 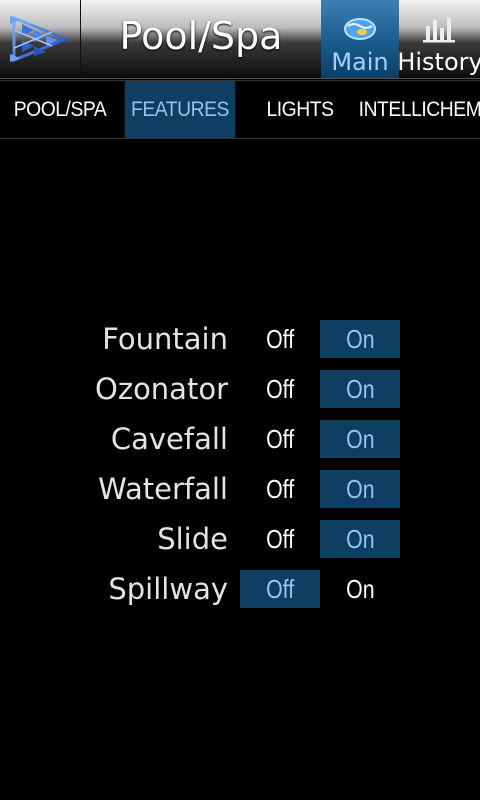 I want to click on feature-row-fountain: Fountain Off On, so click(x=240, y=345).